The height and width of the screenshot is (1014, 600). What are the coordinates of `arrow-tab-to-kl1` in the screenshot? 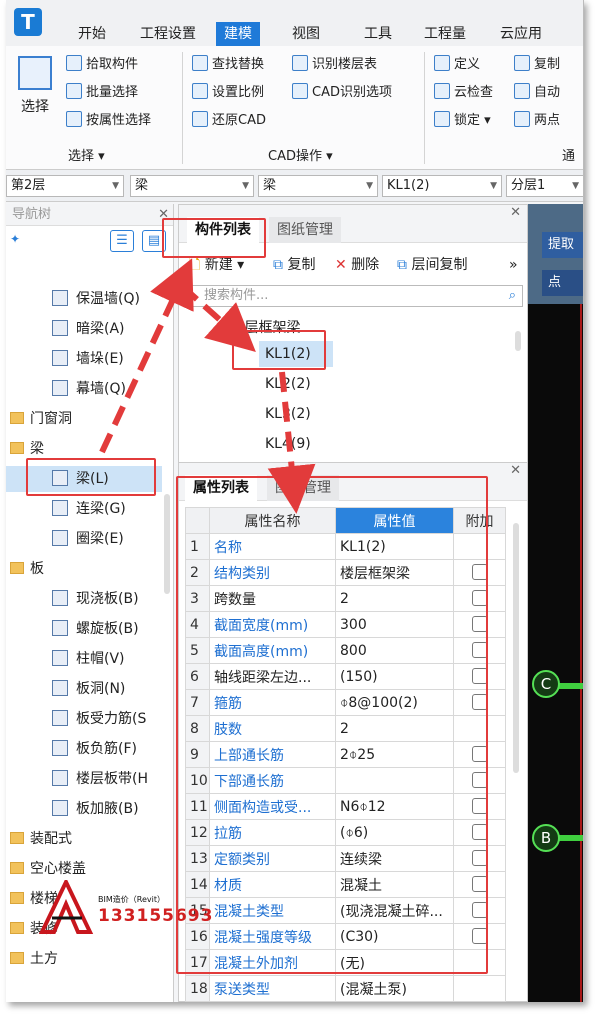 It's located at (218, 317).